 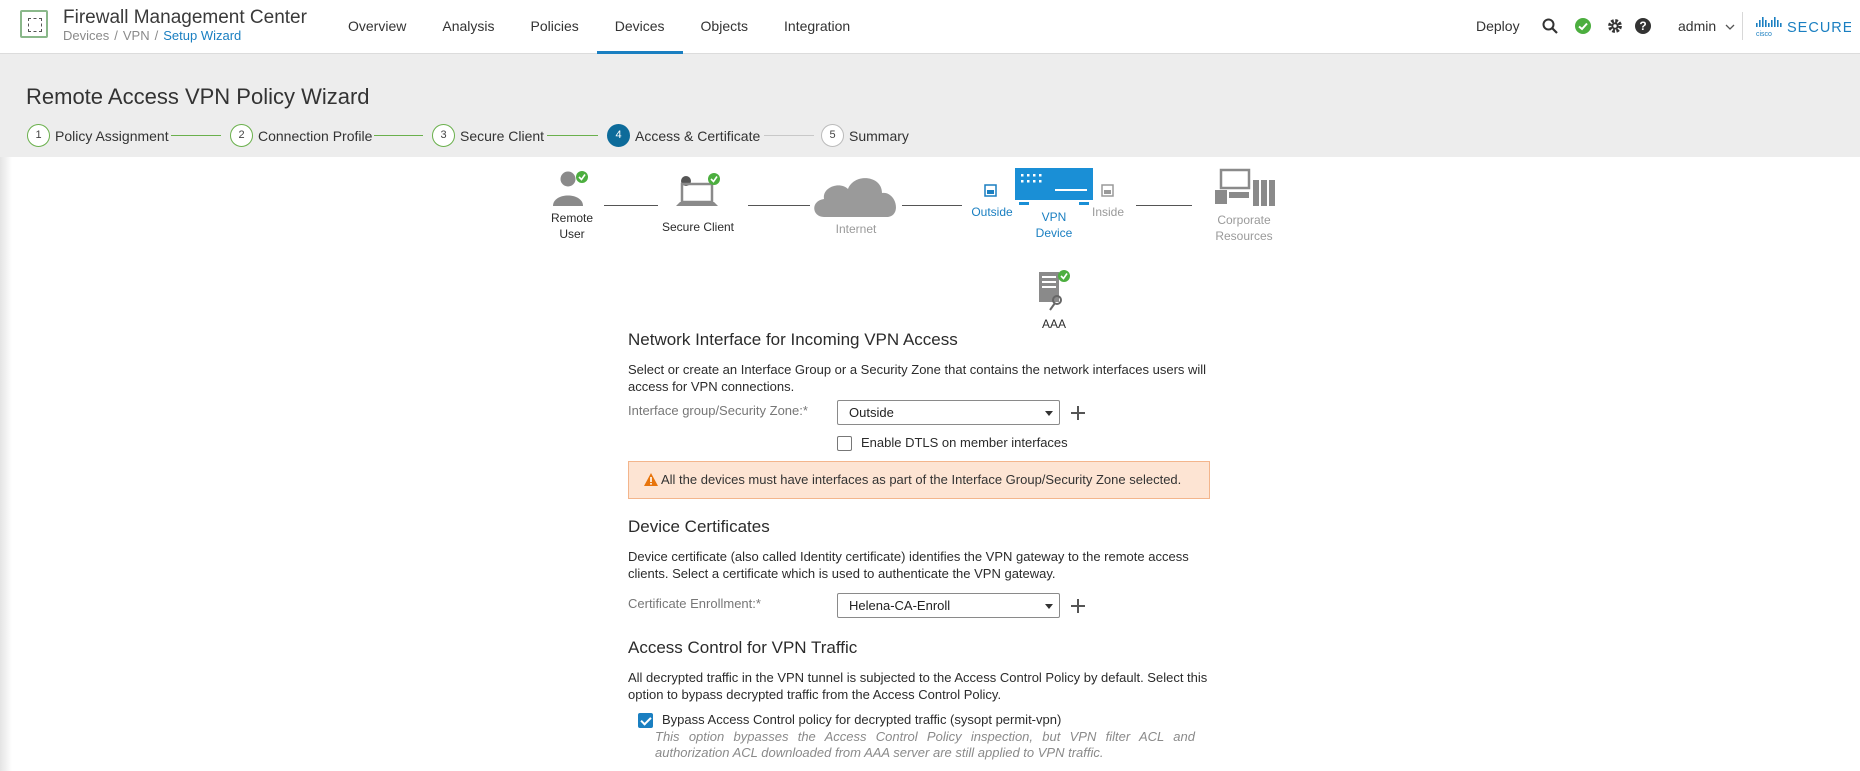 What do you see at coordinates (639, 27) in the screenshot?
I see `nav-devices: Devices` at bounding box center [639, 27].